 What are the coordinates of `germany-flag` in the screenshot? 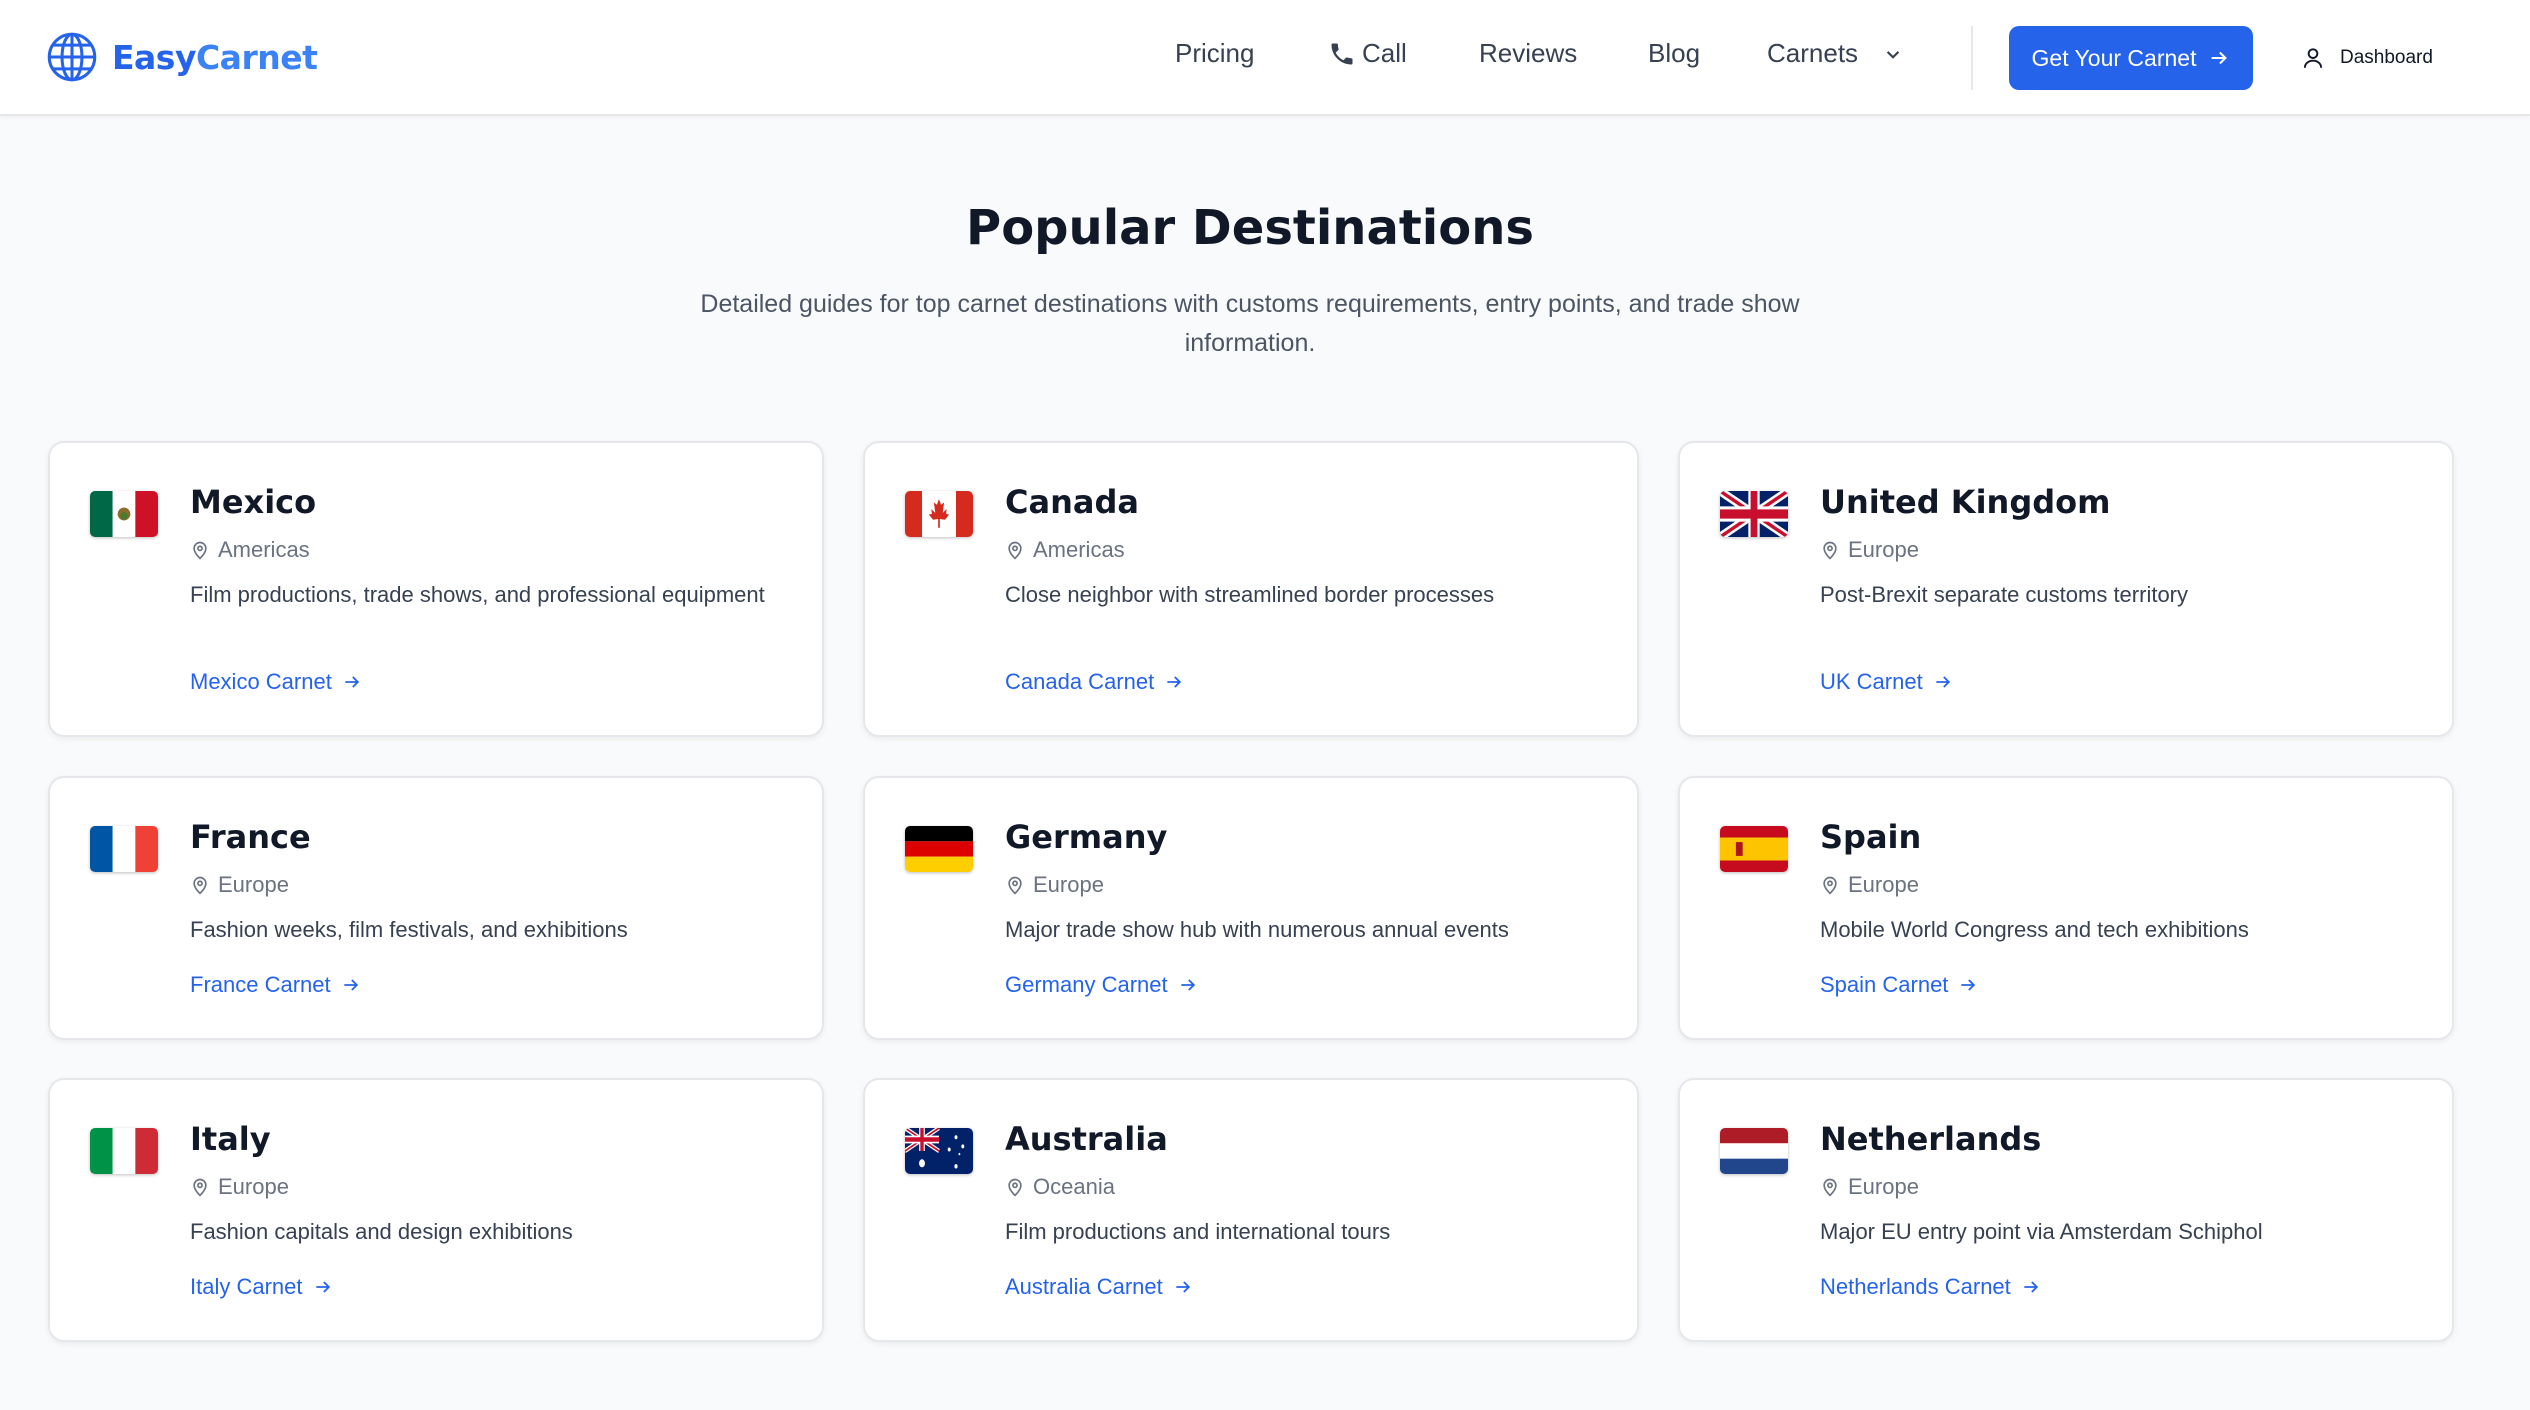 It's located at (939, 849).